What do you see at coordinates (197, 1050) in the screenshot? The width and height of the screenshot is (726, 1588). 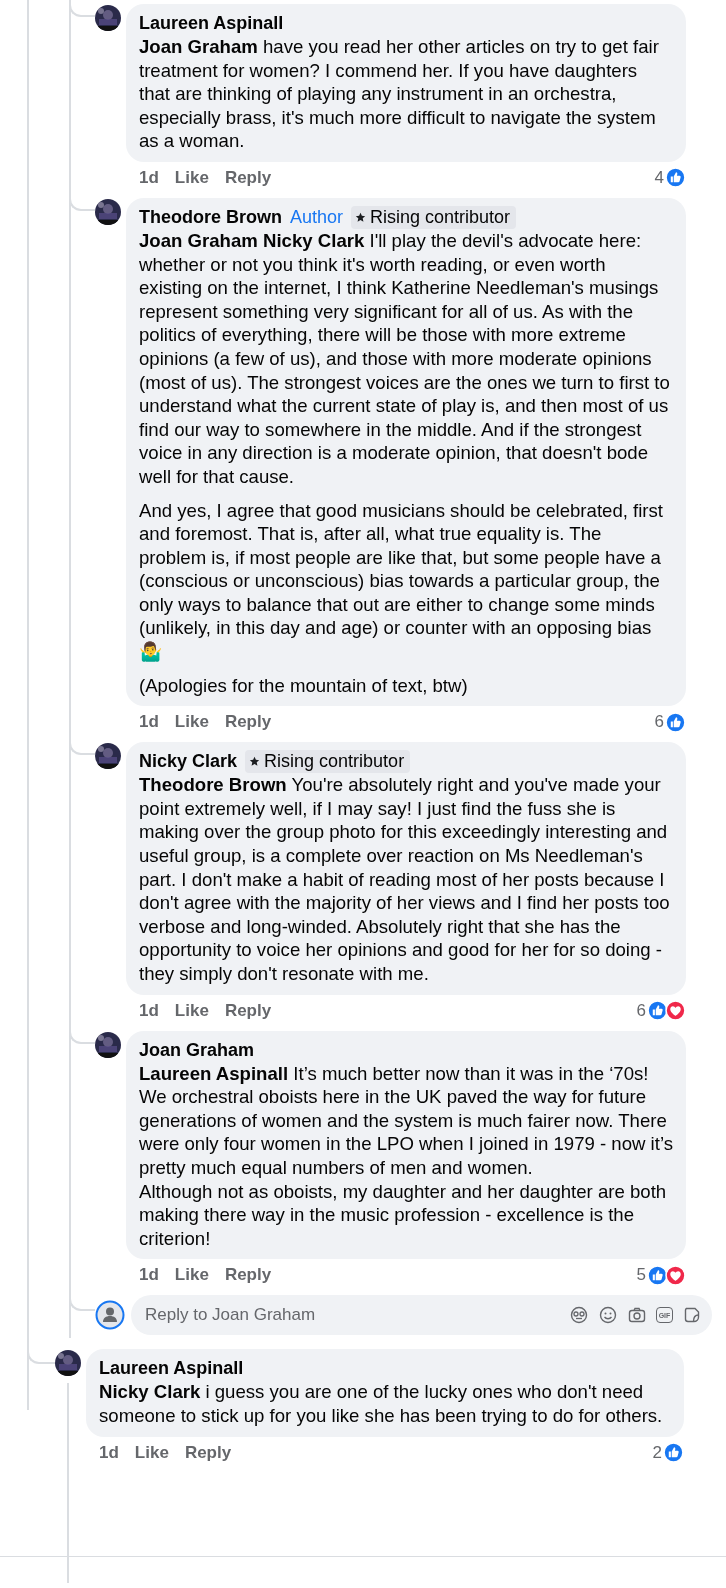 I see `author-name: Joan Graham` at bounding box center [197, 1050].